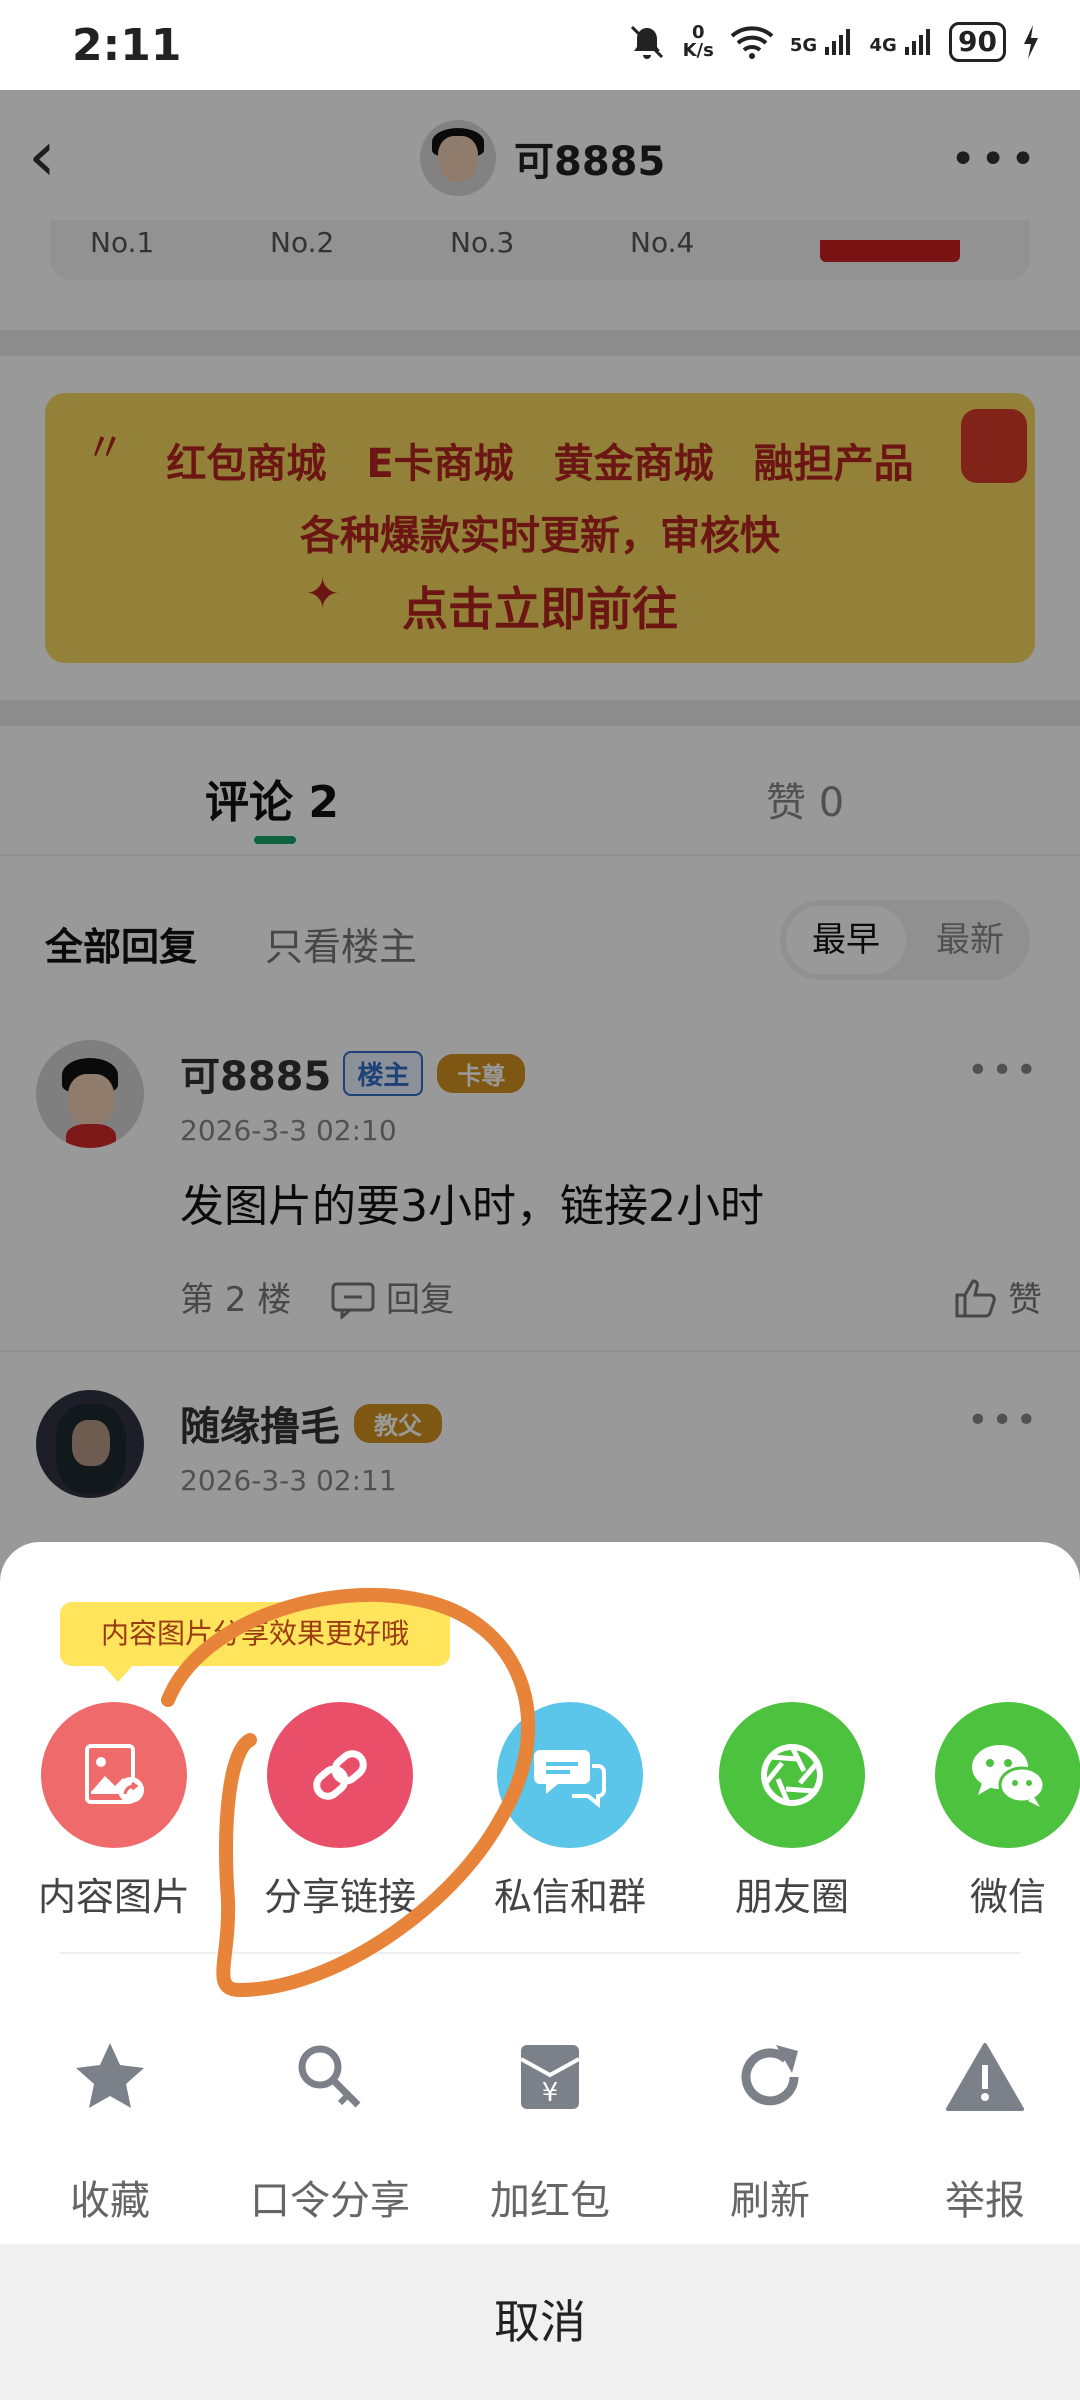  I want to click on tool-label: 刷新, so click(770, 2201).